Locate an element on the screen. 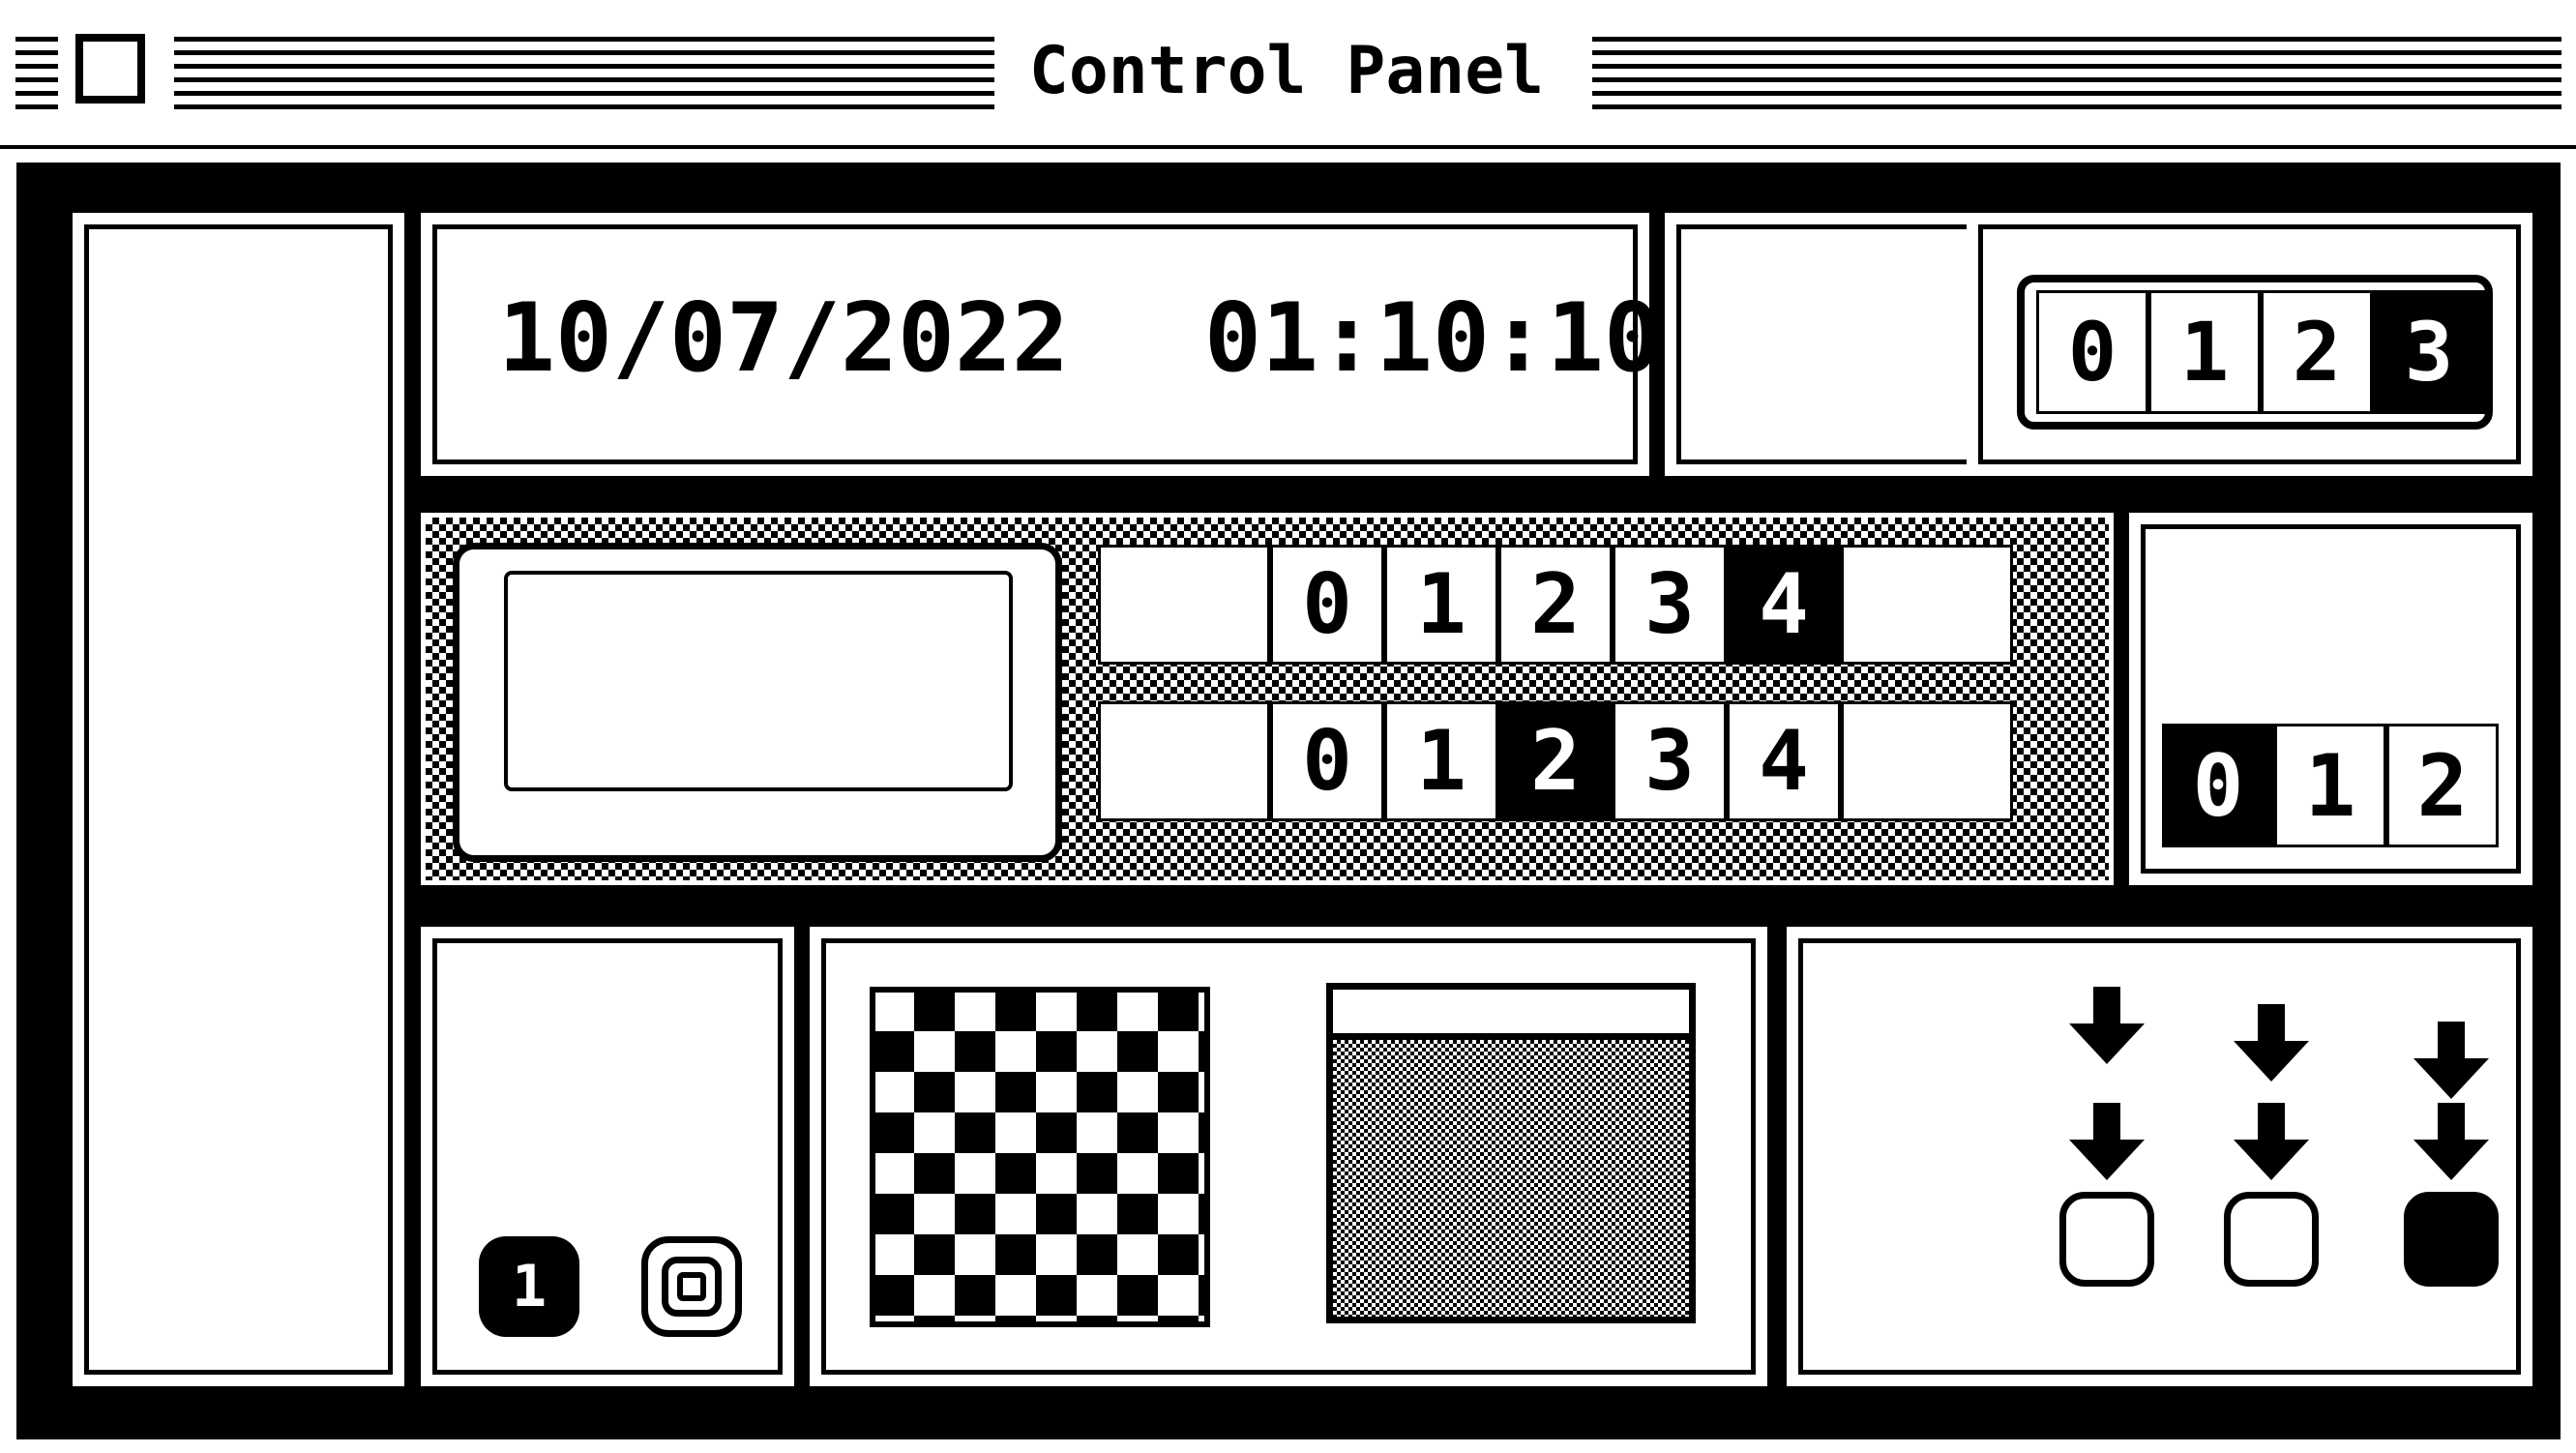 This screenshot has height=1453, width=2576. pattern-preview-titlebar is located at coordinates (1511, 1015).